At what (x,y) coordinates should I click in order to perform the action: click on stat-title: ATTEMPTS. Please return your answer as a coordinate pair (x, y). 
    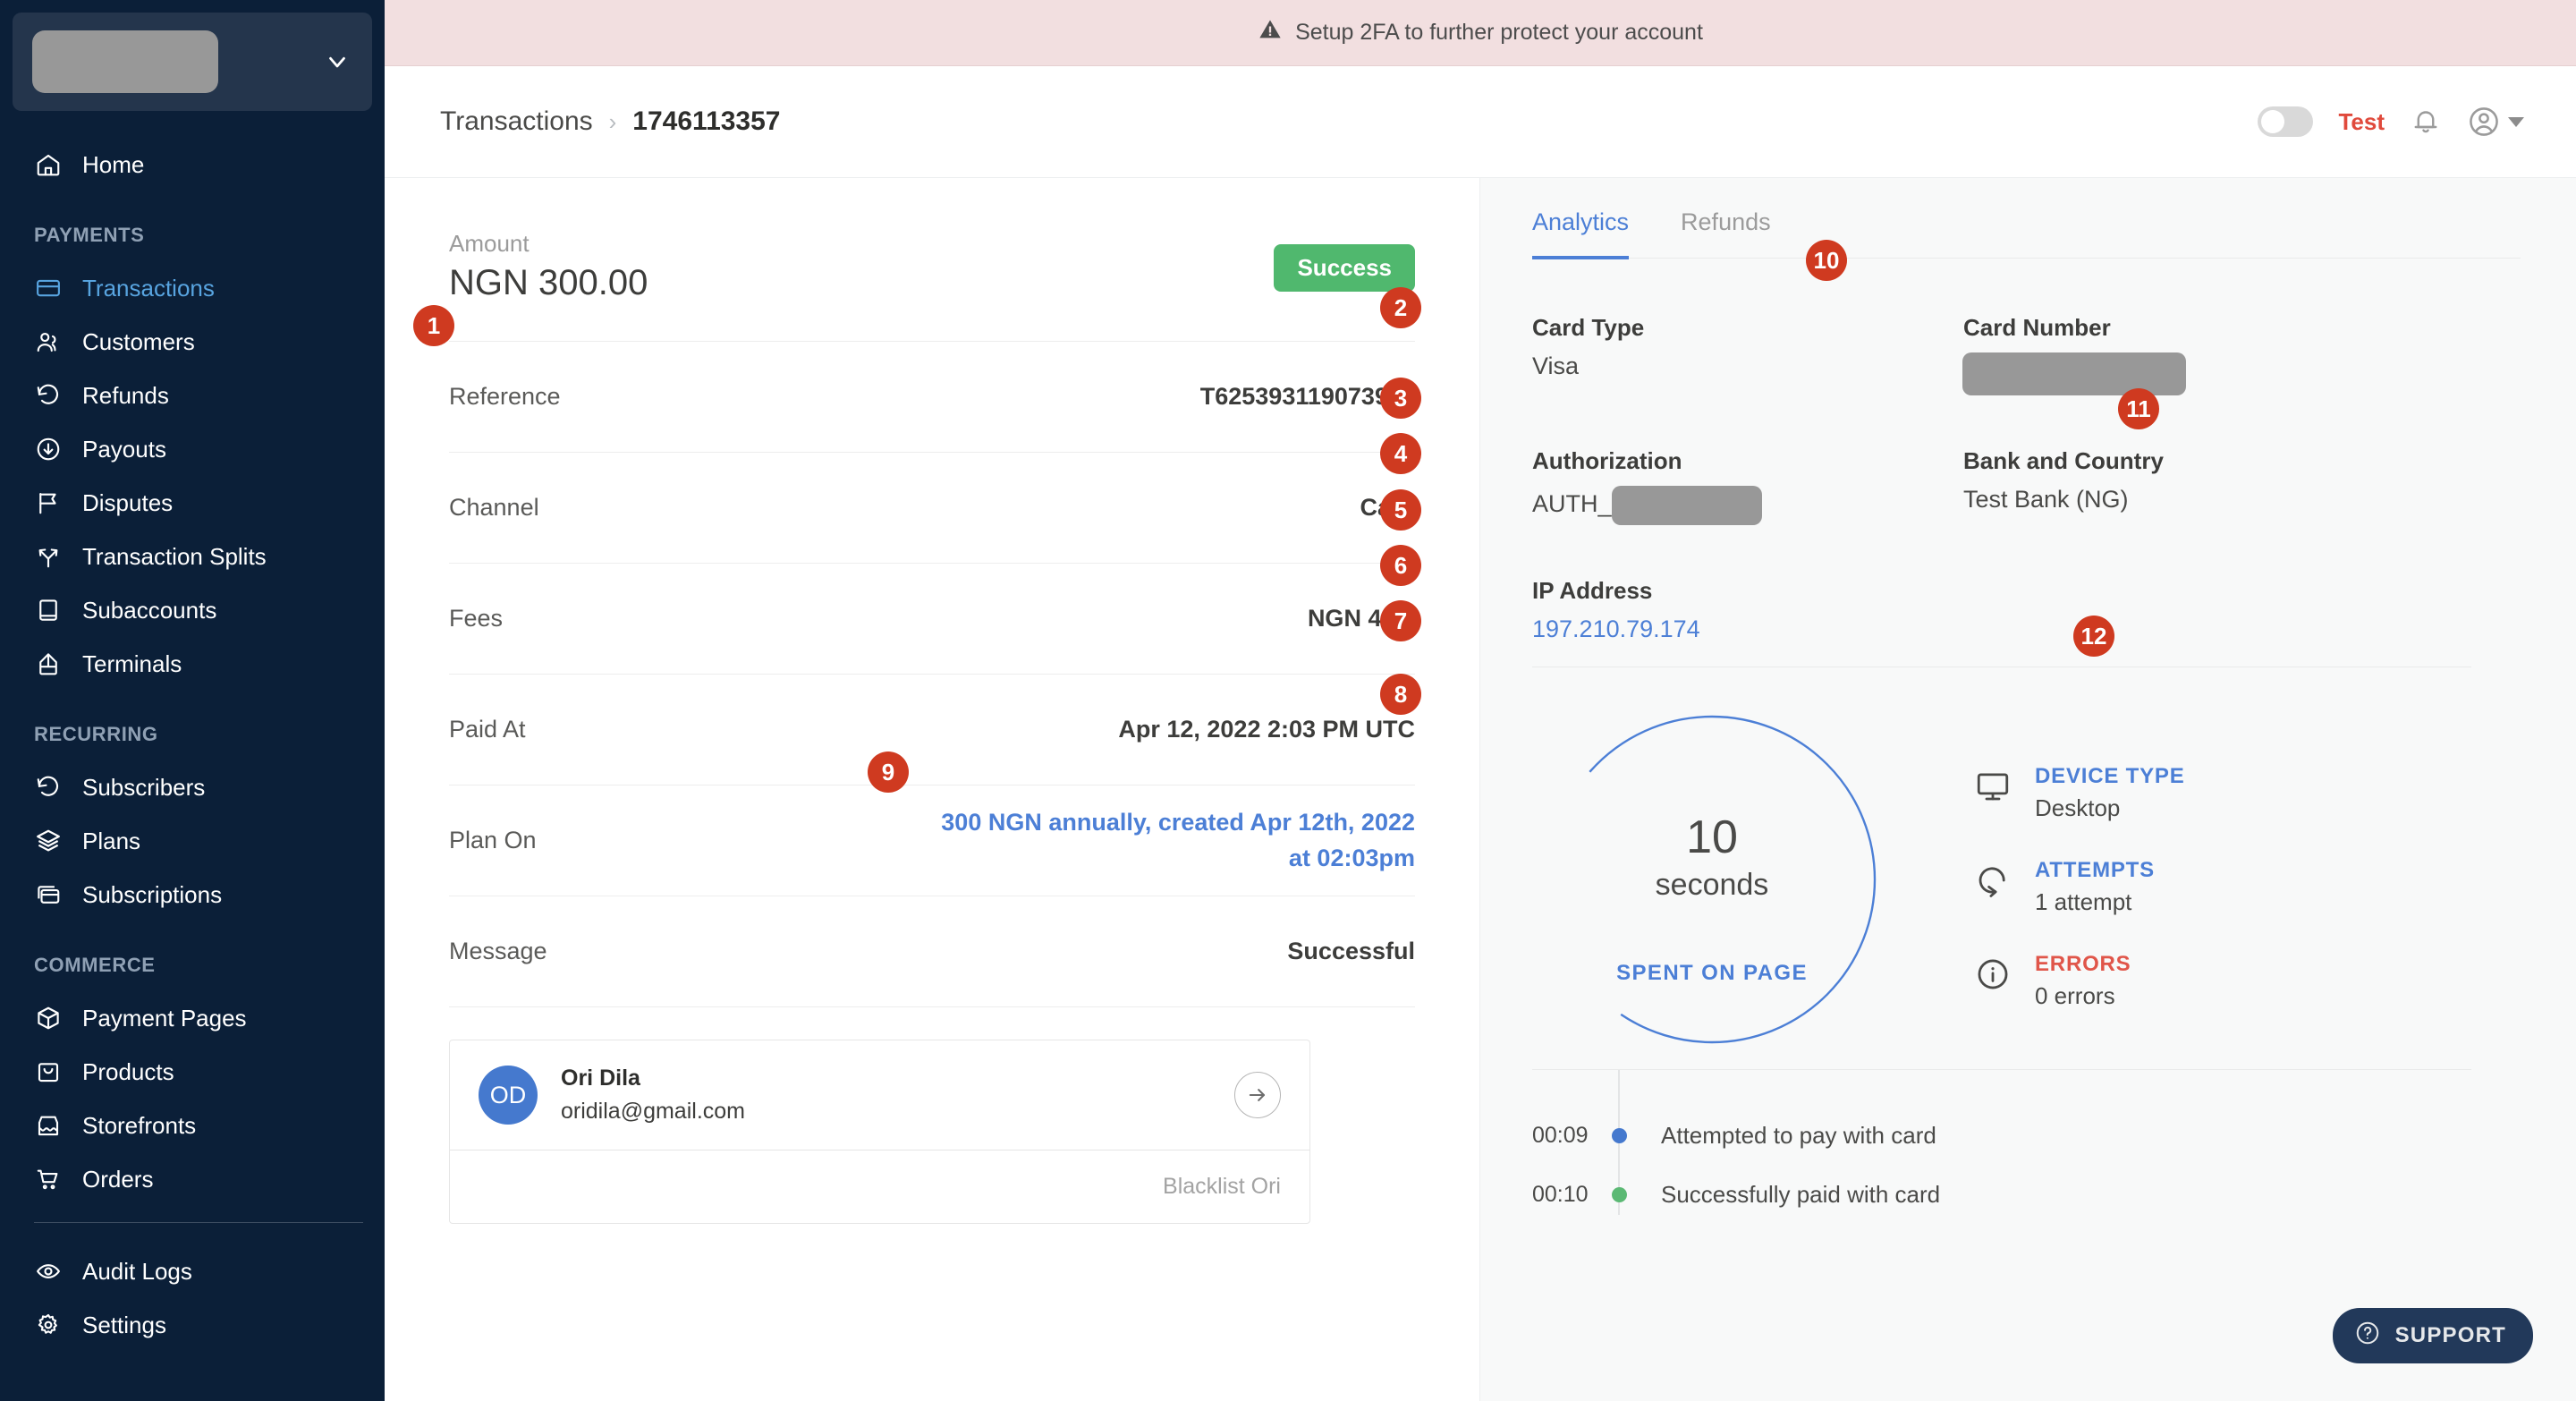
    Looking at the image, I should click on (2095, 870).